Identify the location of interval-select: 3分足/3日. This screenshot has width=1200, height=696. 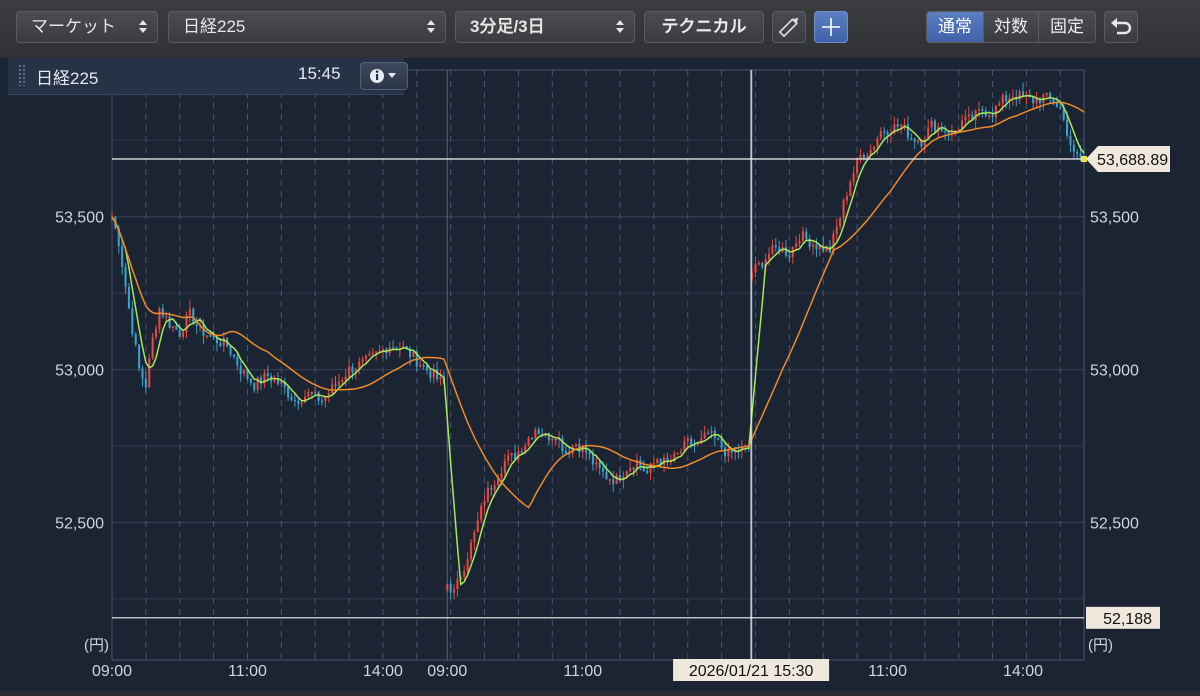
(545, 27).